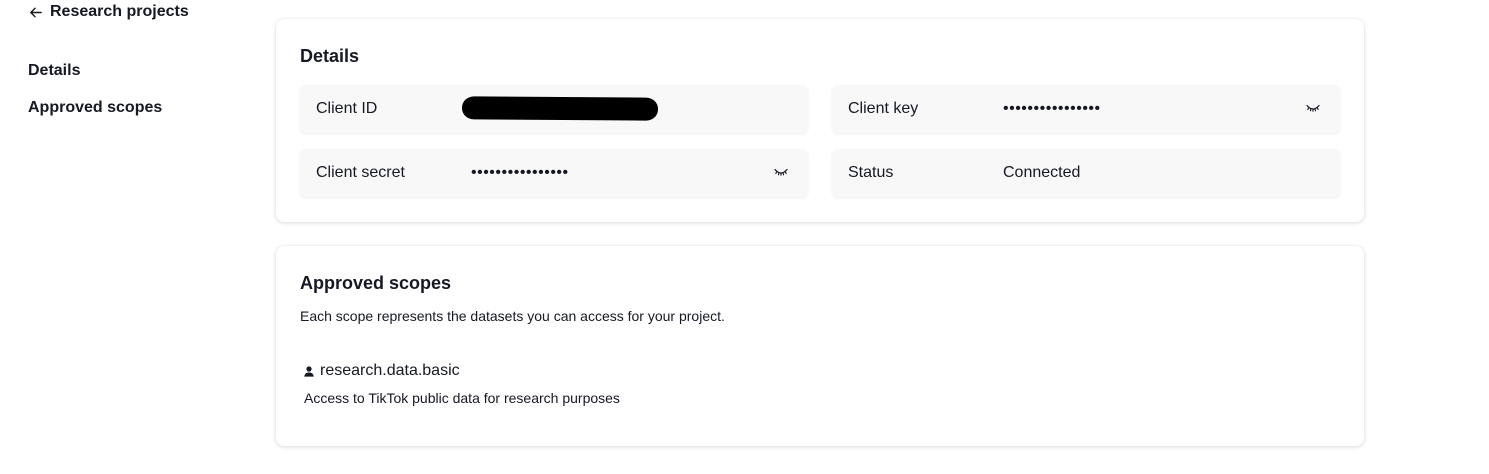  What do you see at coordinates (883, 108) in the screenshot?
I see `client-key-label: Client key` at bounding box center [883, 108].